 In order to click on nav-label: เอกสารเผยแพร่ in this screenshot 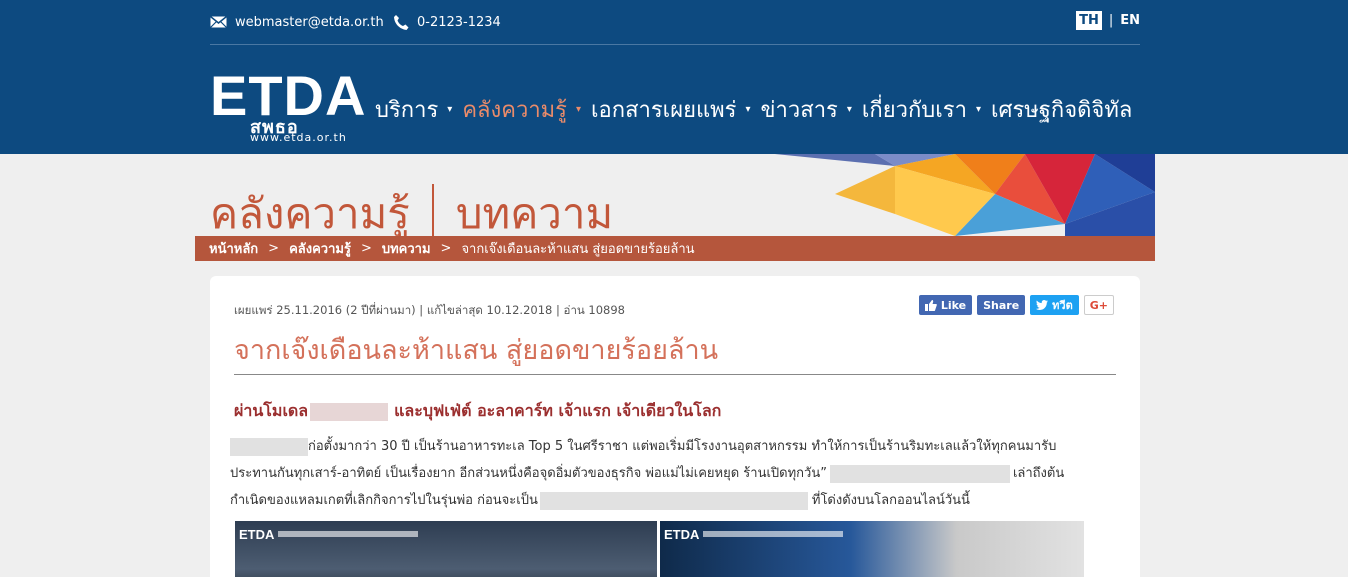, I will do `click(664, 110)`.